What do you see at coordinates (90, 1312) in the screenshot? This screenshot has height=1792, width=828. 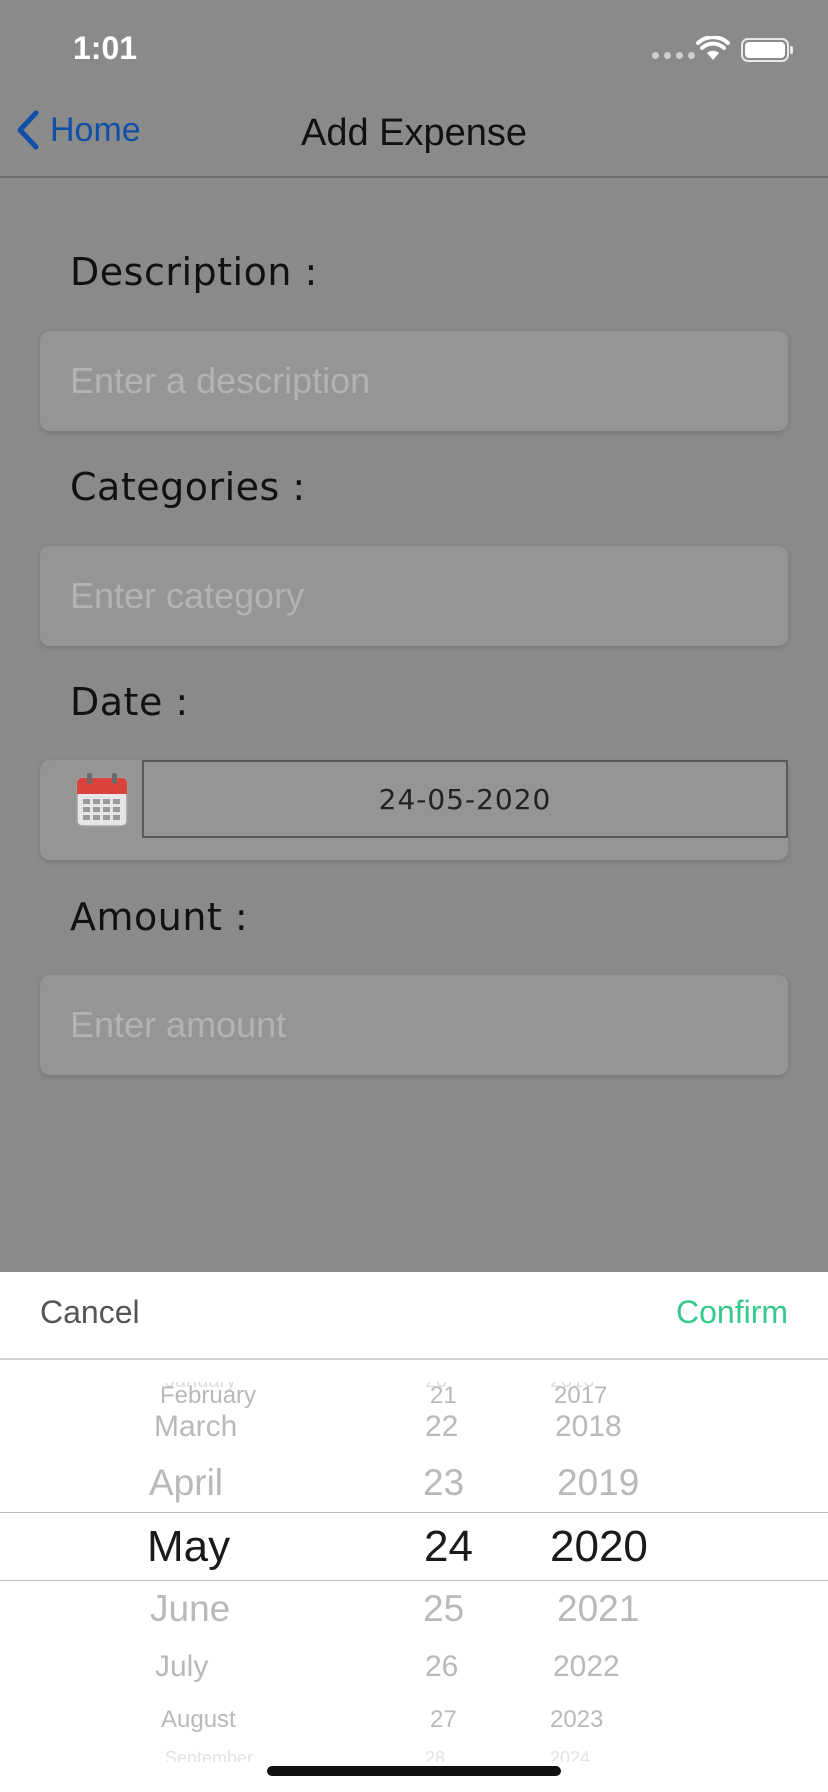 I see `cancel-button: Cancel` at bounding box center [90, 1312].